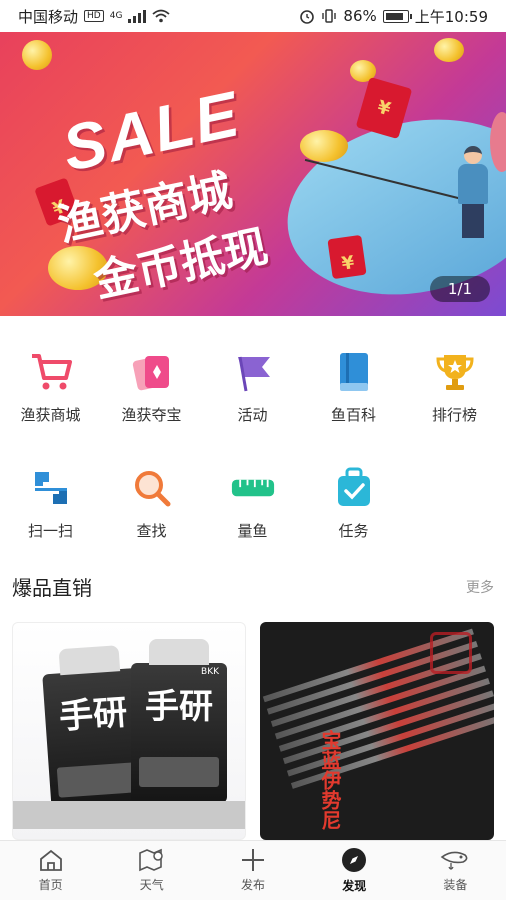 This screenshot has height=900, width=506. Describe the element at coordinates (161, 16) in the screenshot. I see `wifi-icon` at that location.